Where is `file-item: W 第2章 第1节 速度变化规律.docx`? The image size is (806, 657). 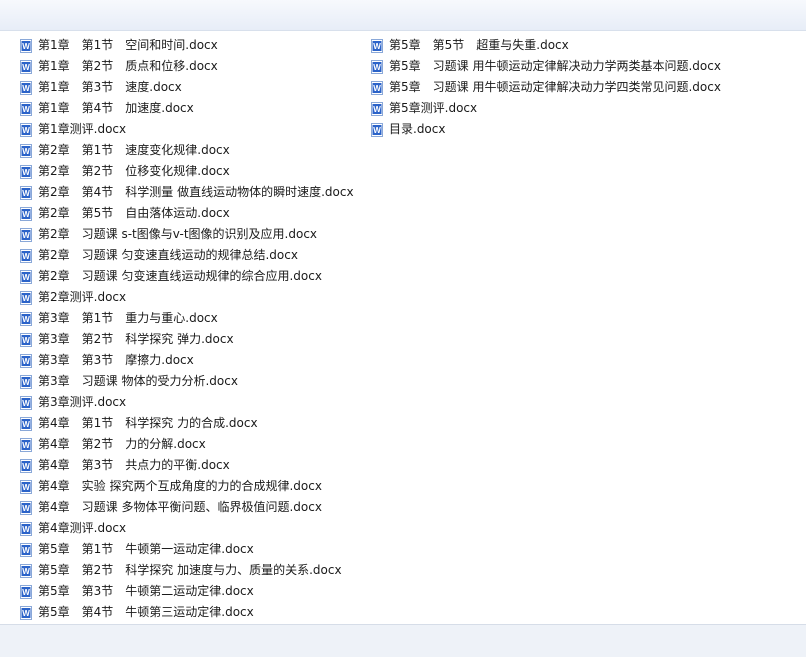
file-item: W 第2章 第1节 速度变化规律.docx is located at coordinates (187, 150).